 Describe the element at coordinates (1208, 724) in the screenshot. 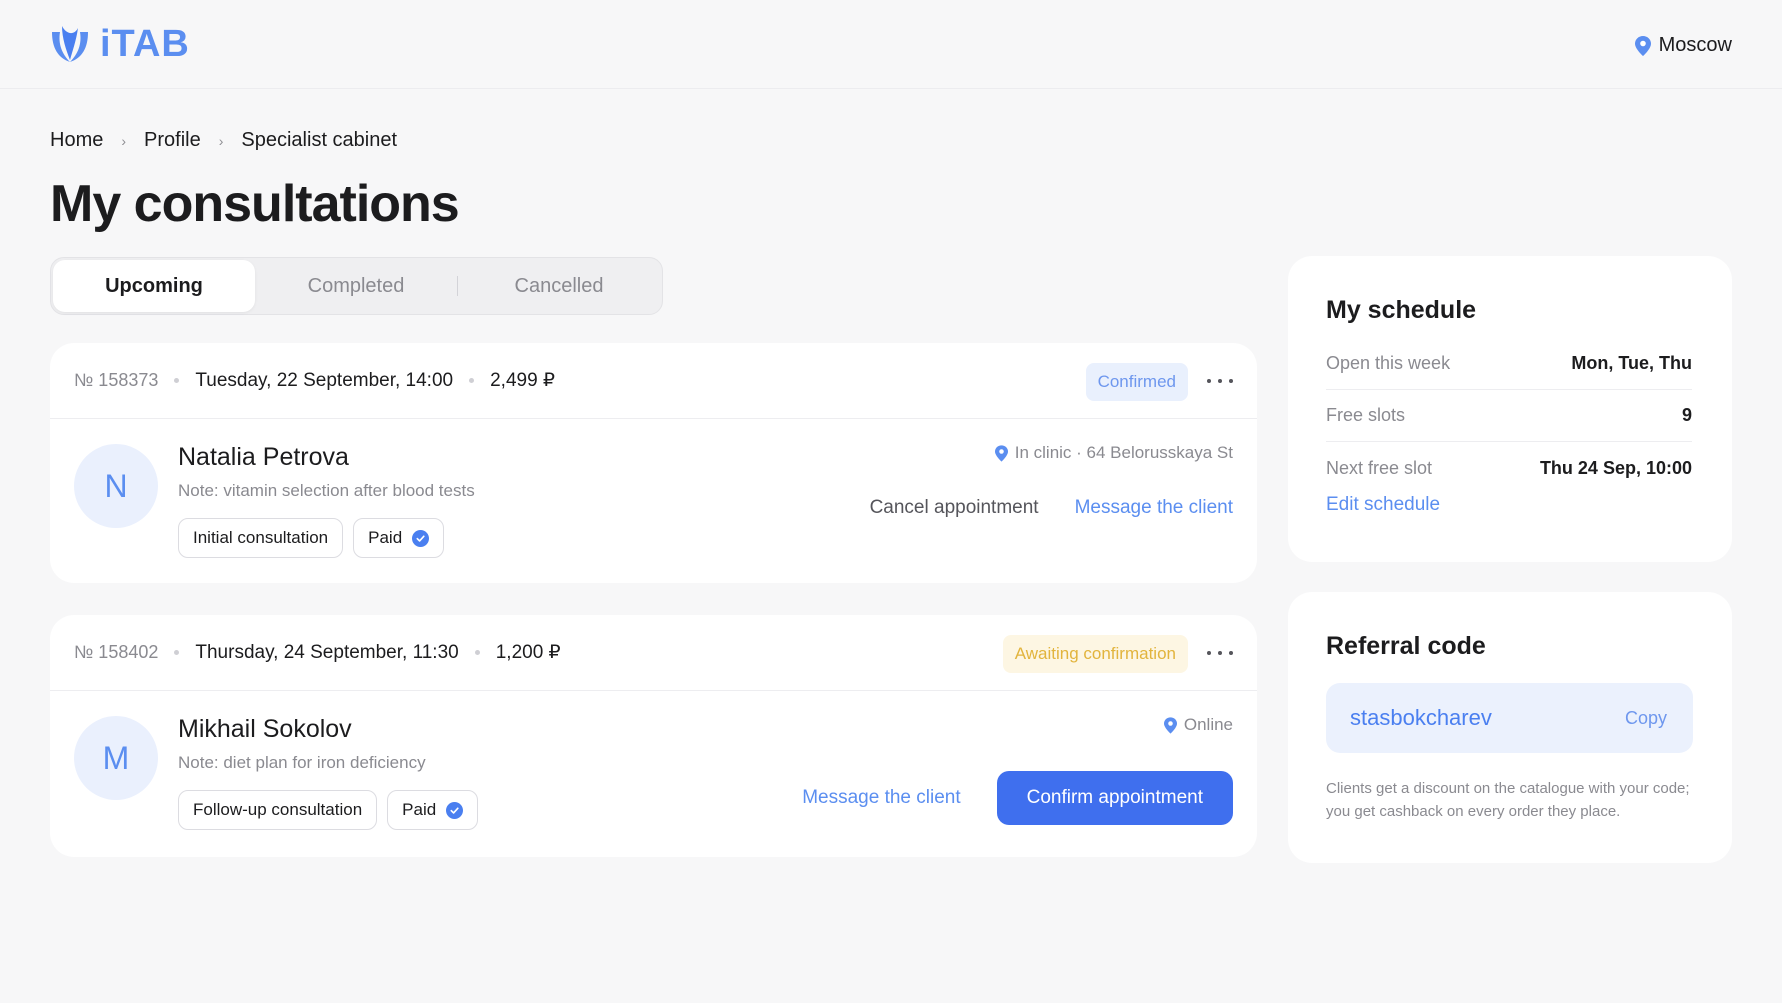

I see `location-label: Online` at that location.